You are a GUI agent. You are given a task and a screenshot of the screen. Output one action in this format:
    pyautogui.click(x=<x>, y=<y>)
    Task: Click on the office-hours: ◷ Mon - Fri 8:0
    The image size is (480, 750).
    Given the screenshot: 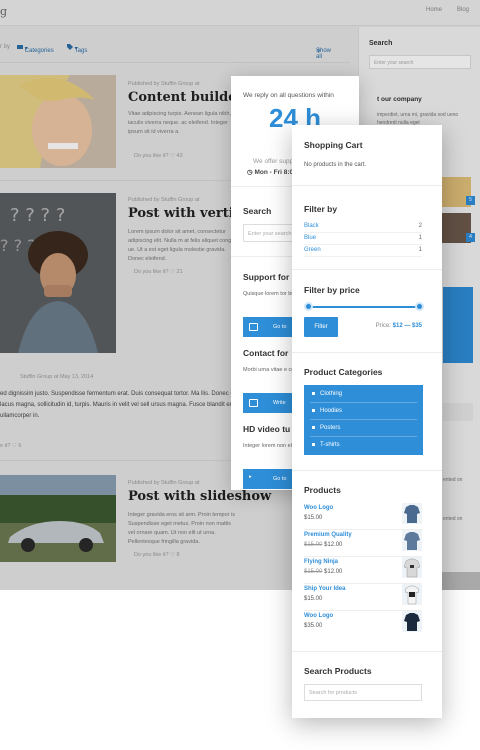 What is the action you would take?
    pyautogui.click(x=270, y=172)
    